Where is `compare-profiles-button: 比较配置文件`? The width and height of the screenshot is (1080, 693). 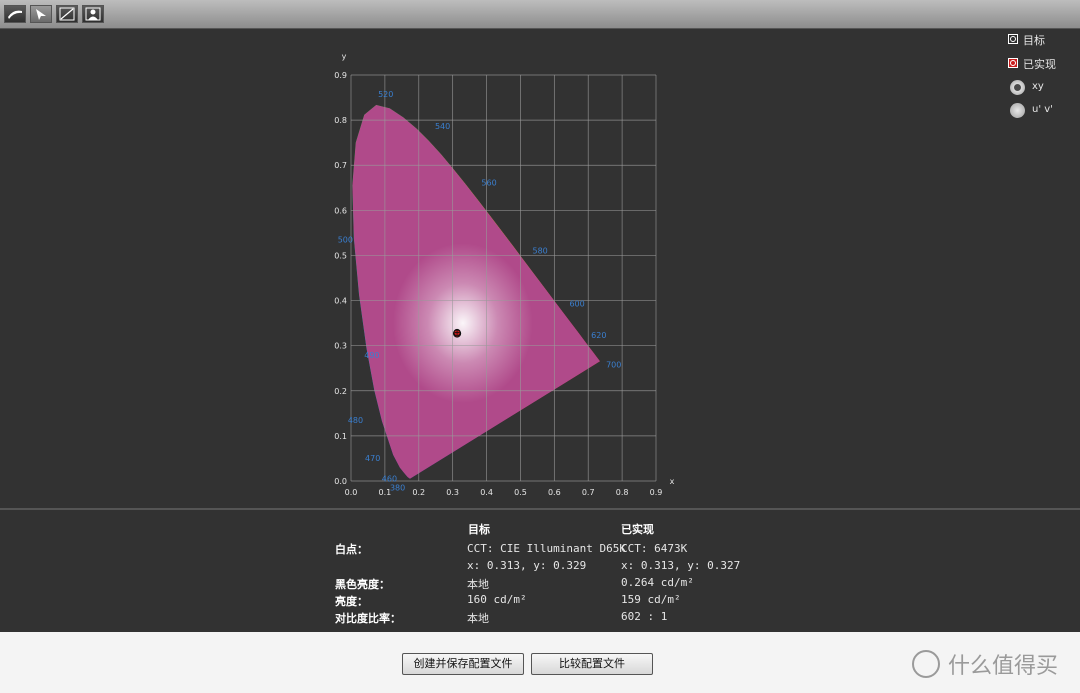 compare-profiles-button: 比较配置文件 is located at coordinates (592, 664).